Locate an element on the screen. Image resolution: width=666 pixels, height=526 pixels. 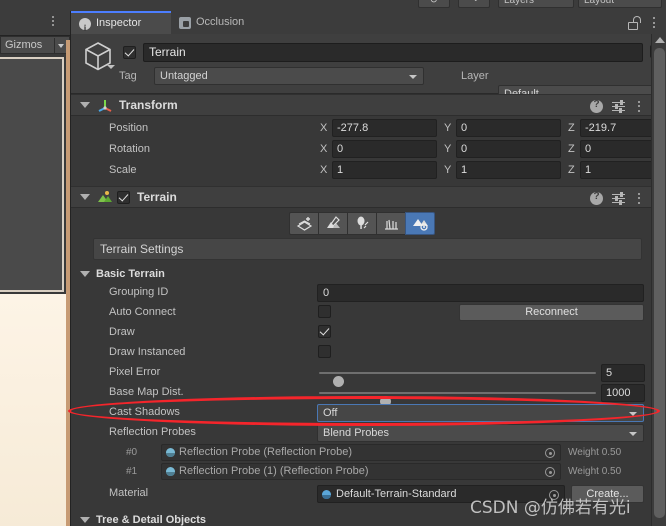
scale-x-input: 1 is located at coordinates (384, 170).